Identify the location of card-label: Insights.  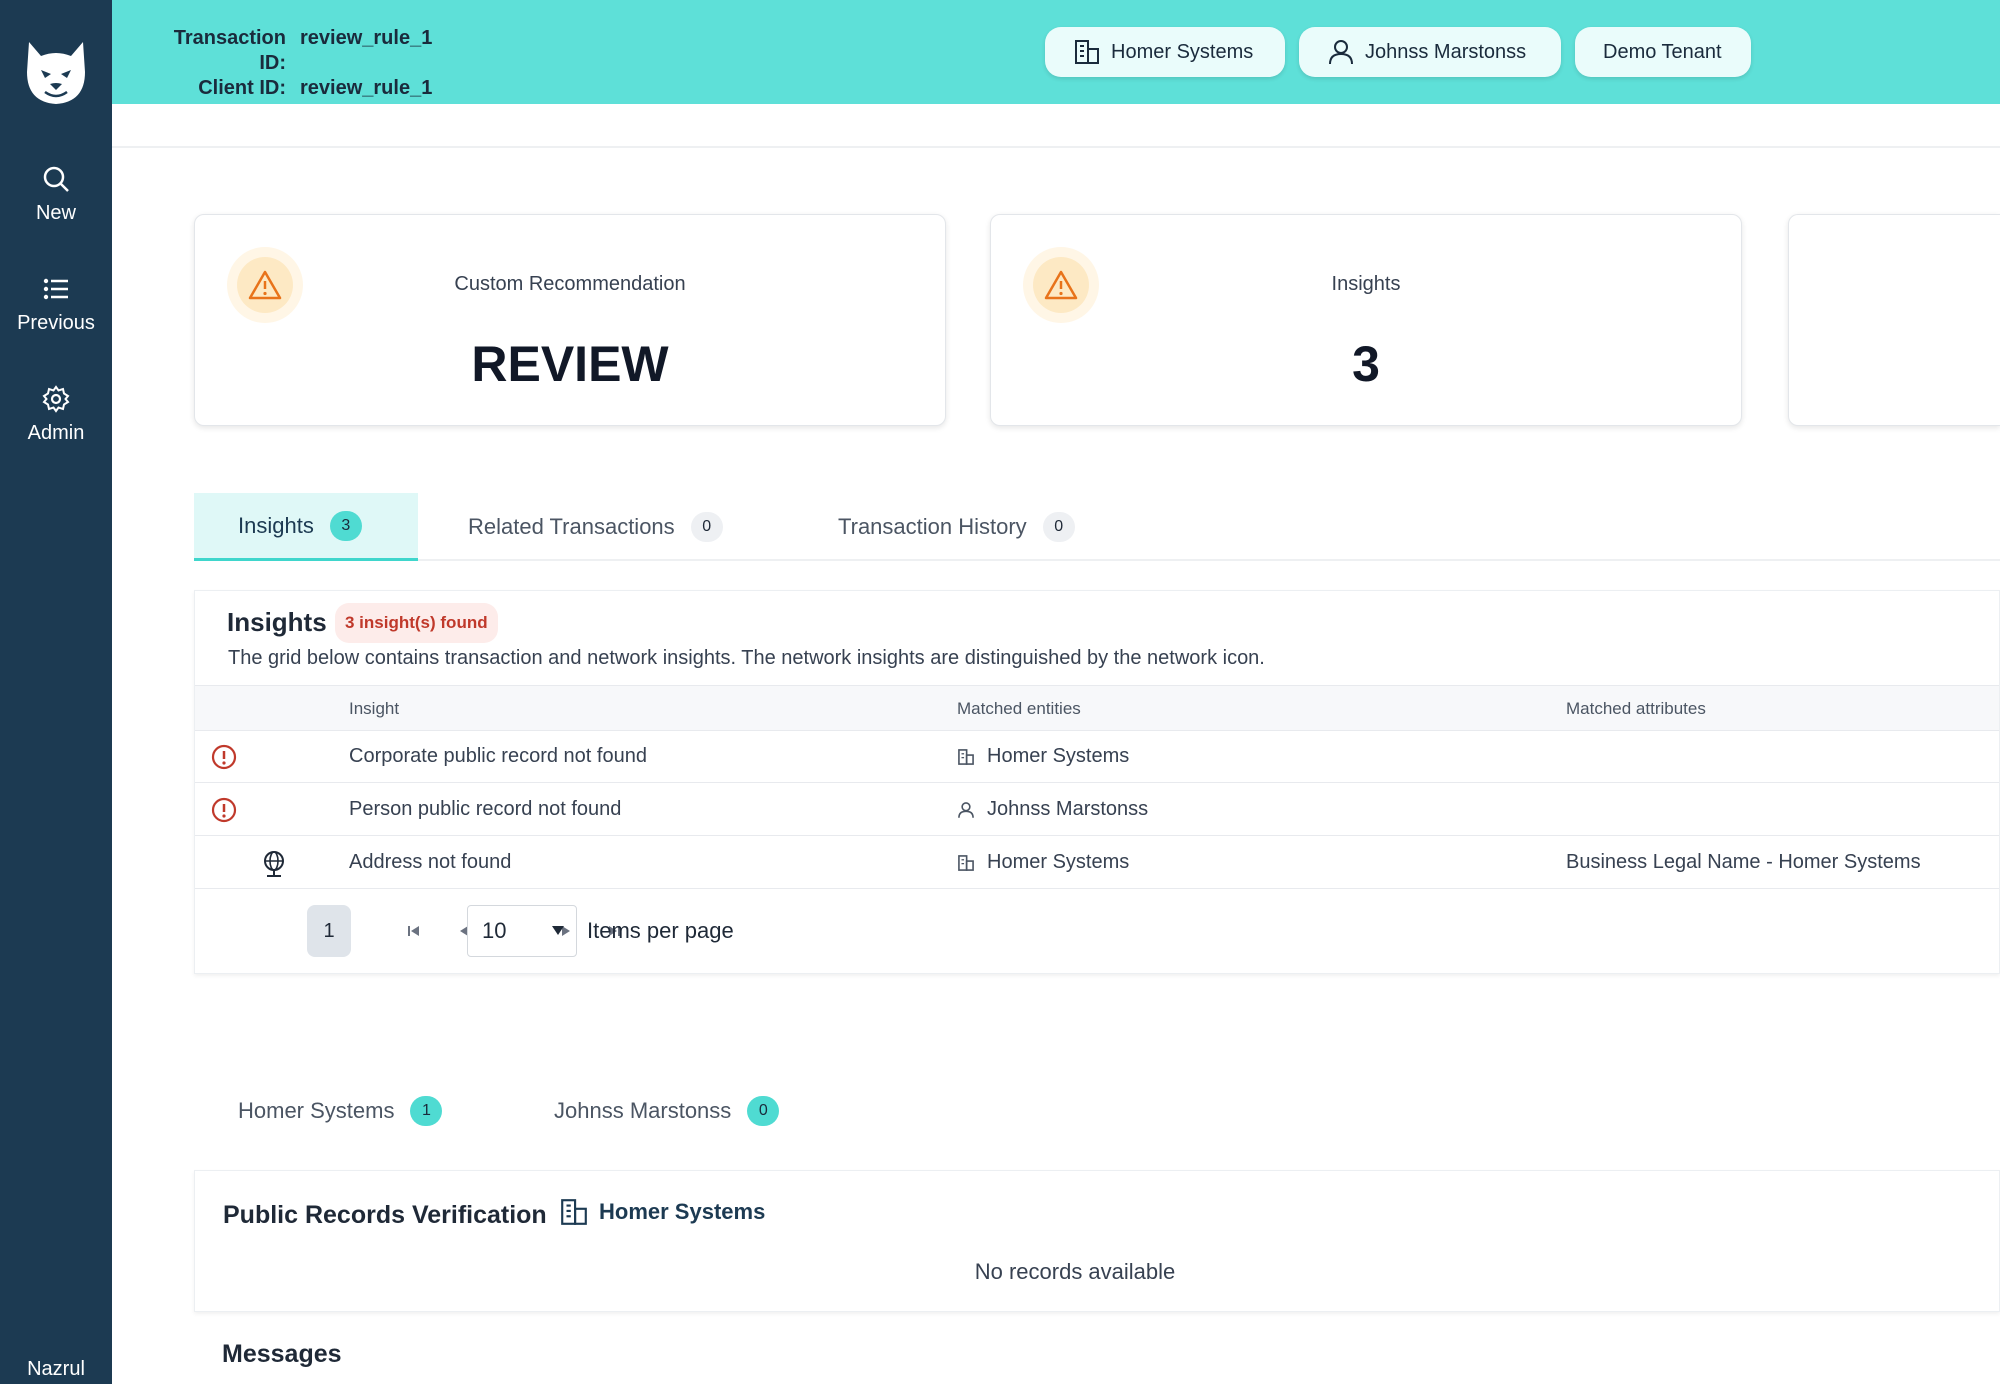
(1366, 284).